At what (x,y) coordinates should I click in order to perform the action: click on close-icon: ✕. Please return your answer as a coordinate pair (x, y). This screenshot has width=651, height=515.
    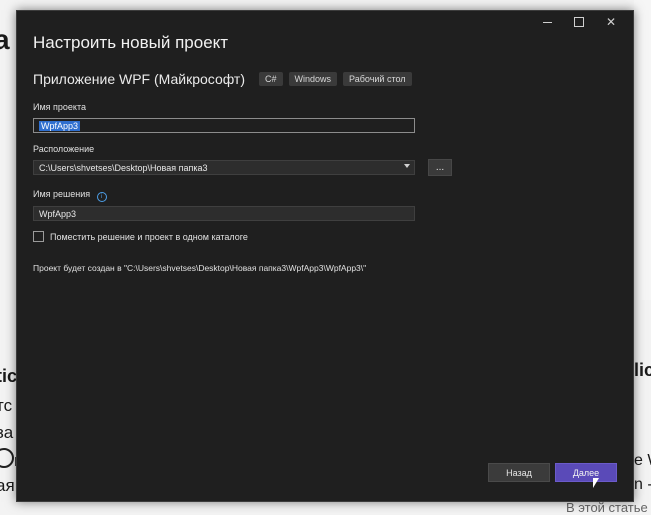
    Looking at the image, I should click on (611, 22).